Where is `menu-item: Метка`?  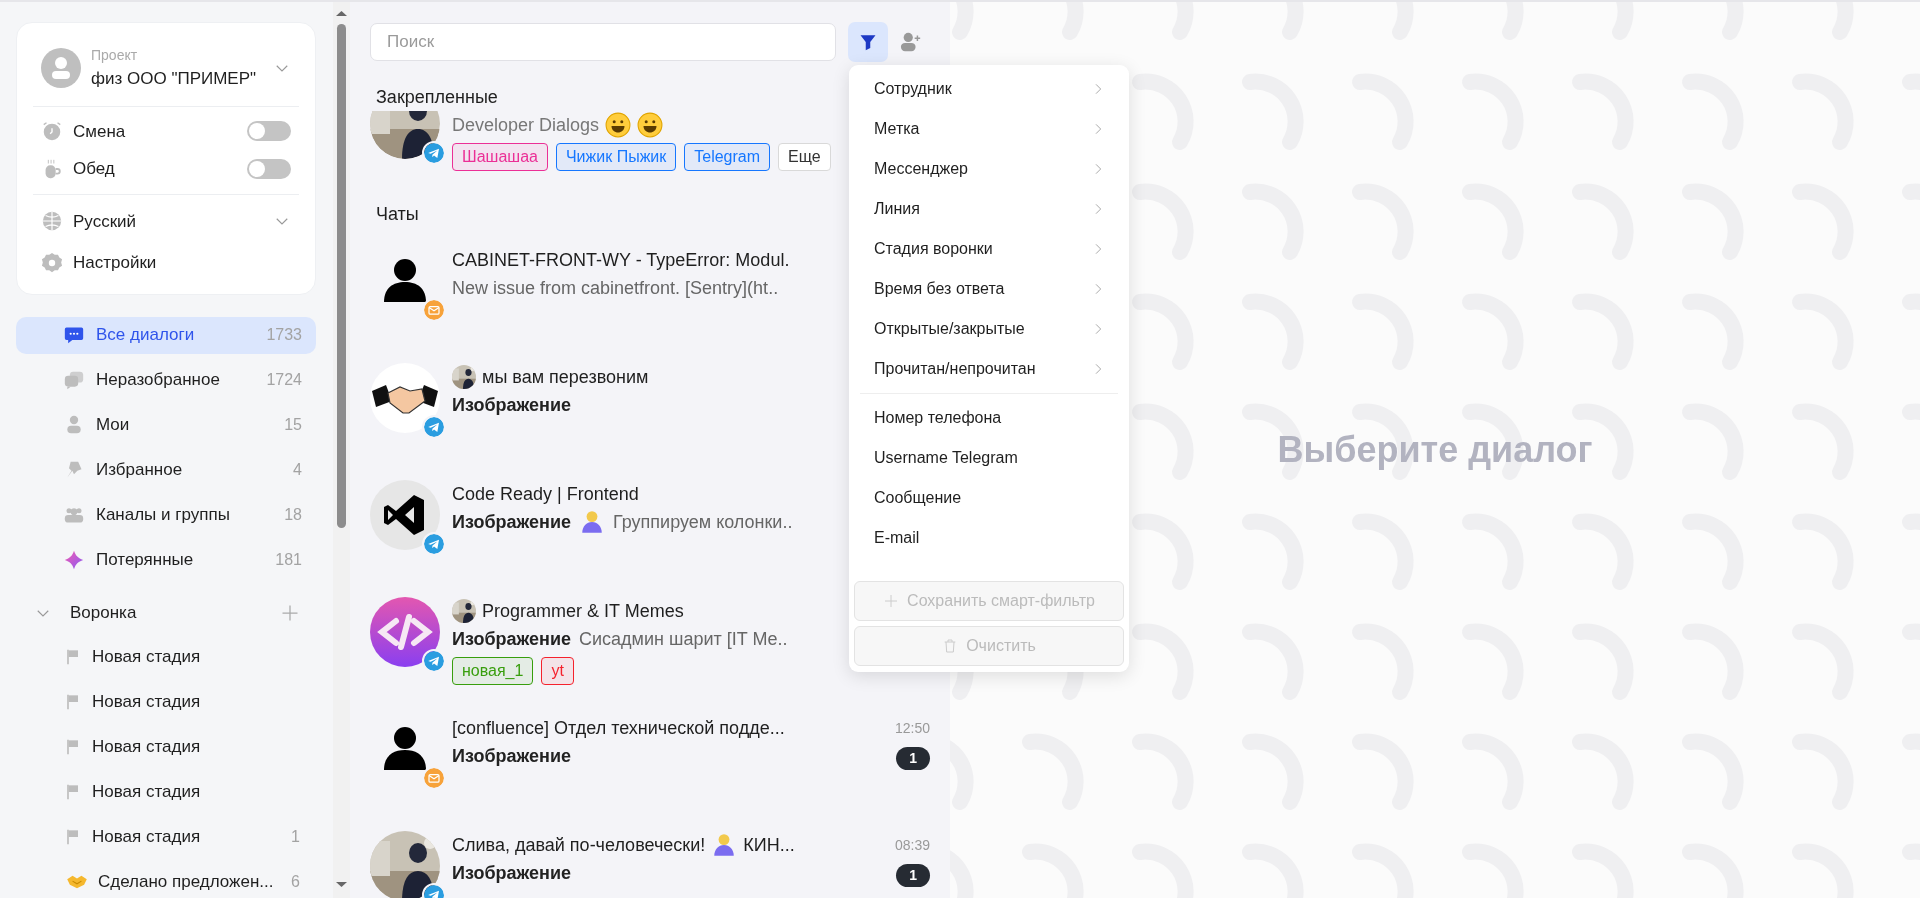
menu-item: Метка is located at coordinates (989, 129).